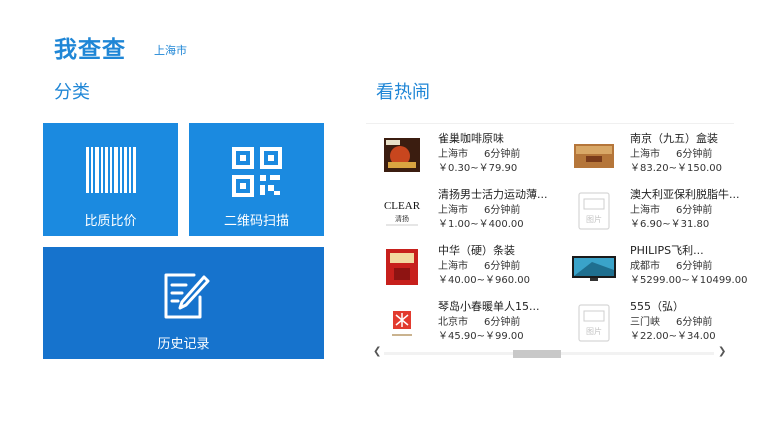 This screenshot has height=427, width=759. Describe the element at coordinates (469, 156) in the screenshot. I see `hot-item-coffee: 雀巢咖啡原味 上海市 6分钟前 ￥0.30~￥79.90` at that location.